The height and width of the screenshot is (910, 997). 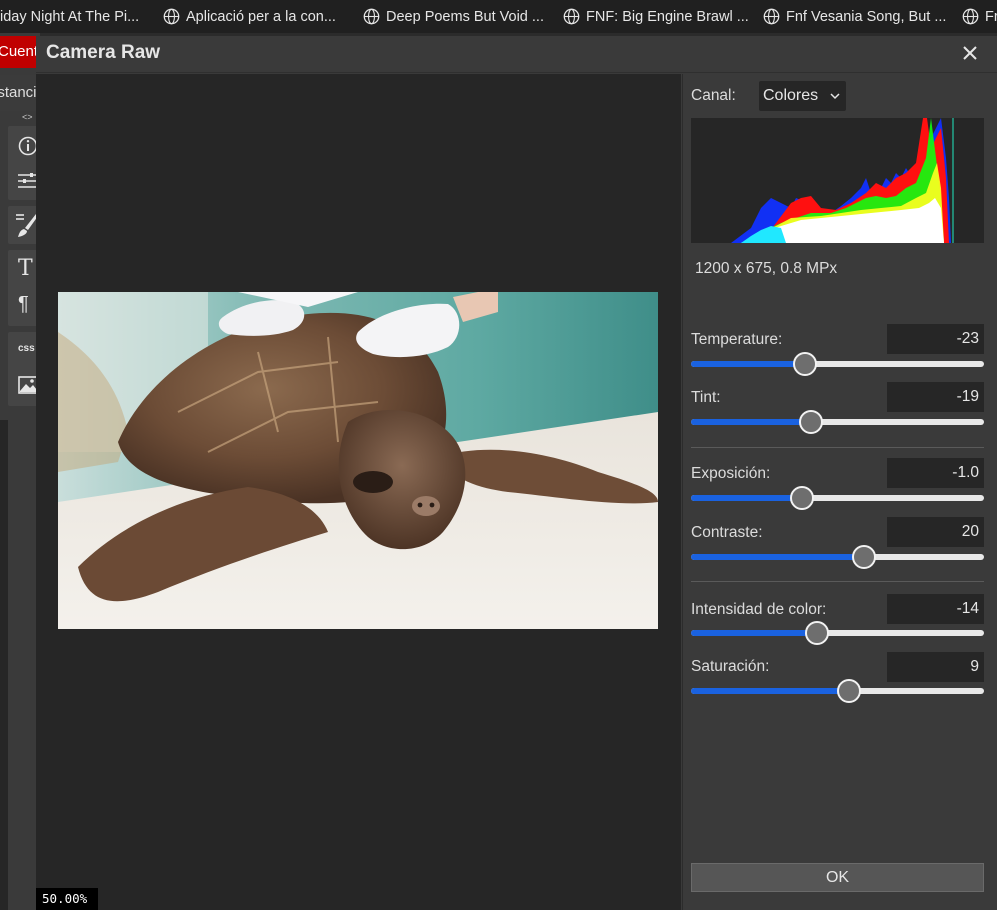 What do you see at coordinates (737, 339) in the screenshot?
I see `temperature-label: Temperature:` at bounding box center [737, 339].